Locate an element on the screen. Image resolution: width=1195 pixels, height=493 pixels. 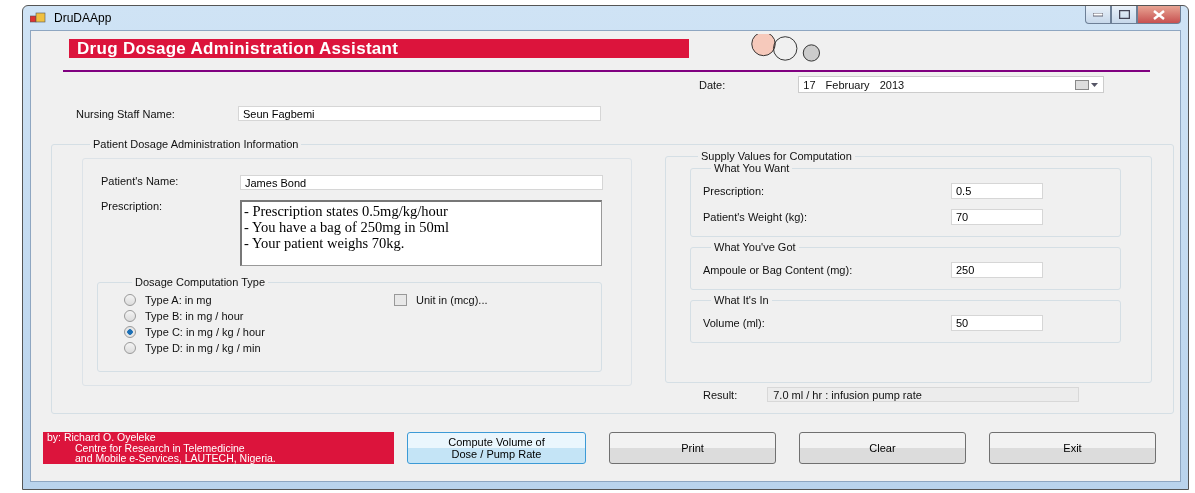
minimize-button is located at coordinates (1098, 15).